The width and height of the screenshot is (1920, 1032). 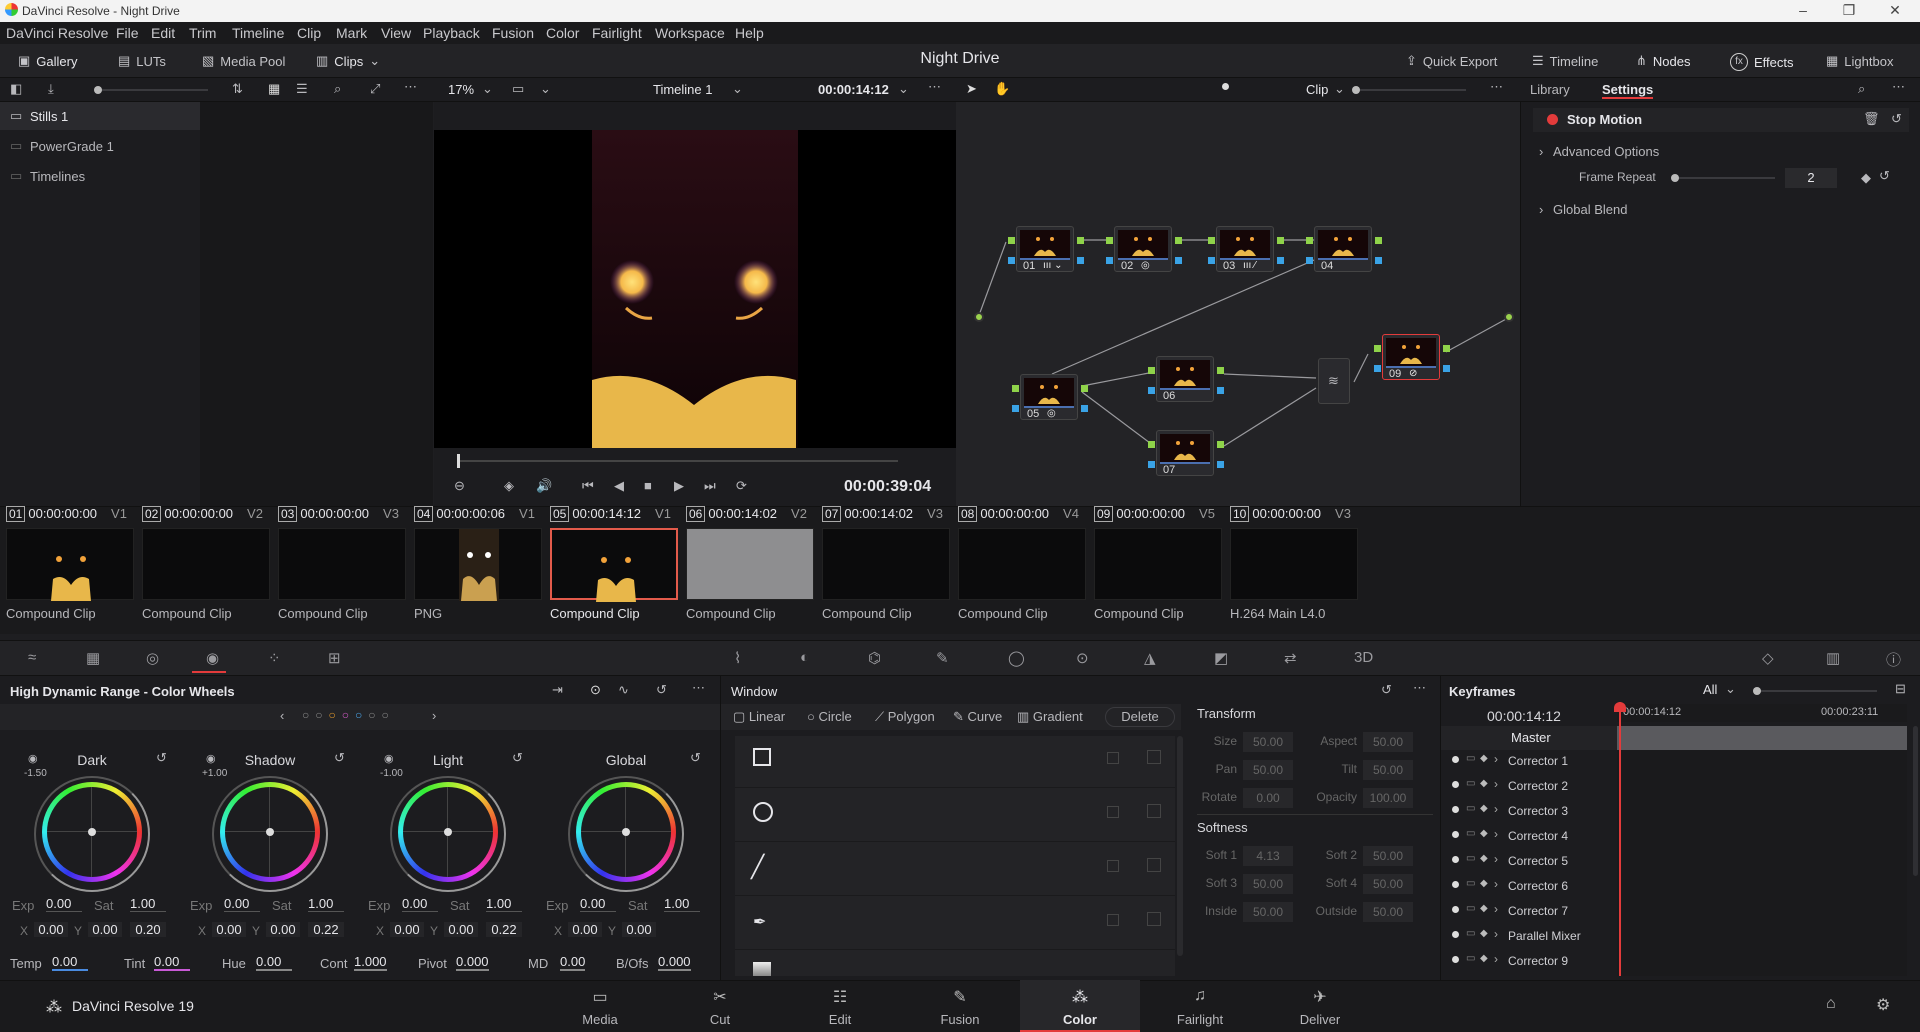 What do you see at coordinates (1606, 151) in the screenshot?
I see `advanced-options: Advanced Options` at bounding box center [1606, 151].